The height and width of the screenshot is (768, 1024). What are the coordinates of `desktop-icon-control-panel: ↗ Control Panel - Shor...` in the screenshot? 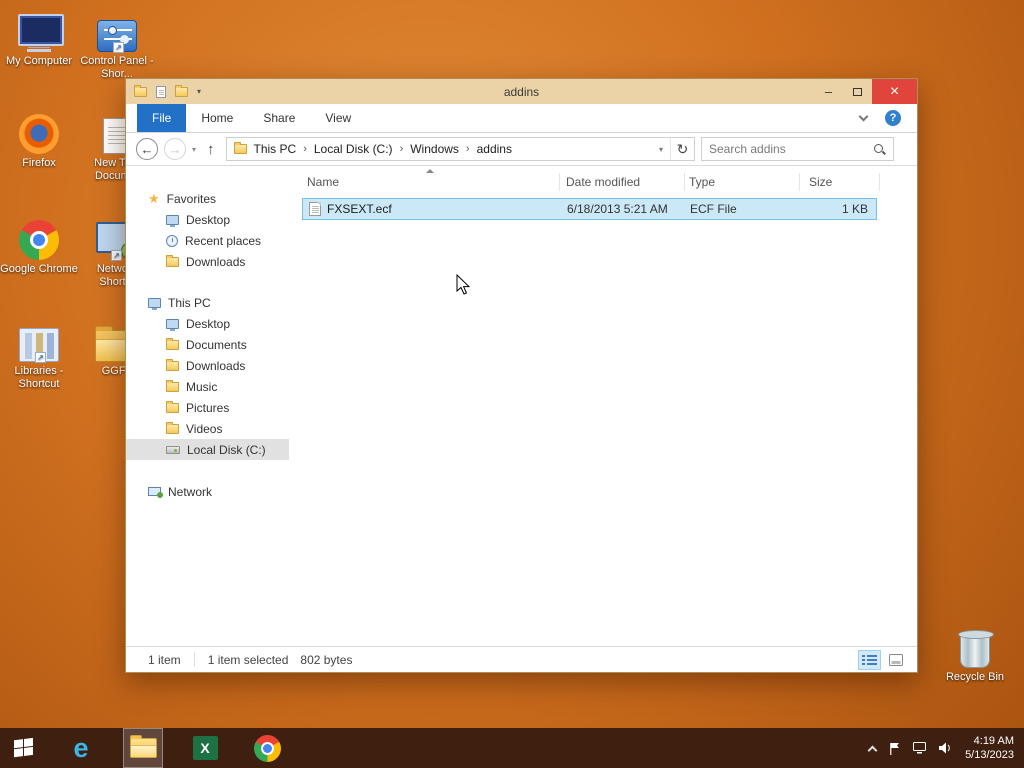 It's located at (117, 44).